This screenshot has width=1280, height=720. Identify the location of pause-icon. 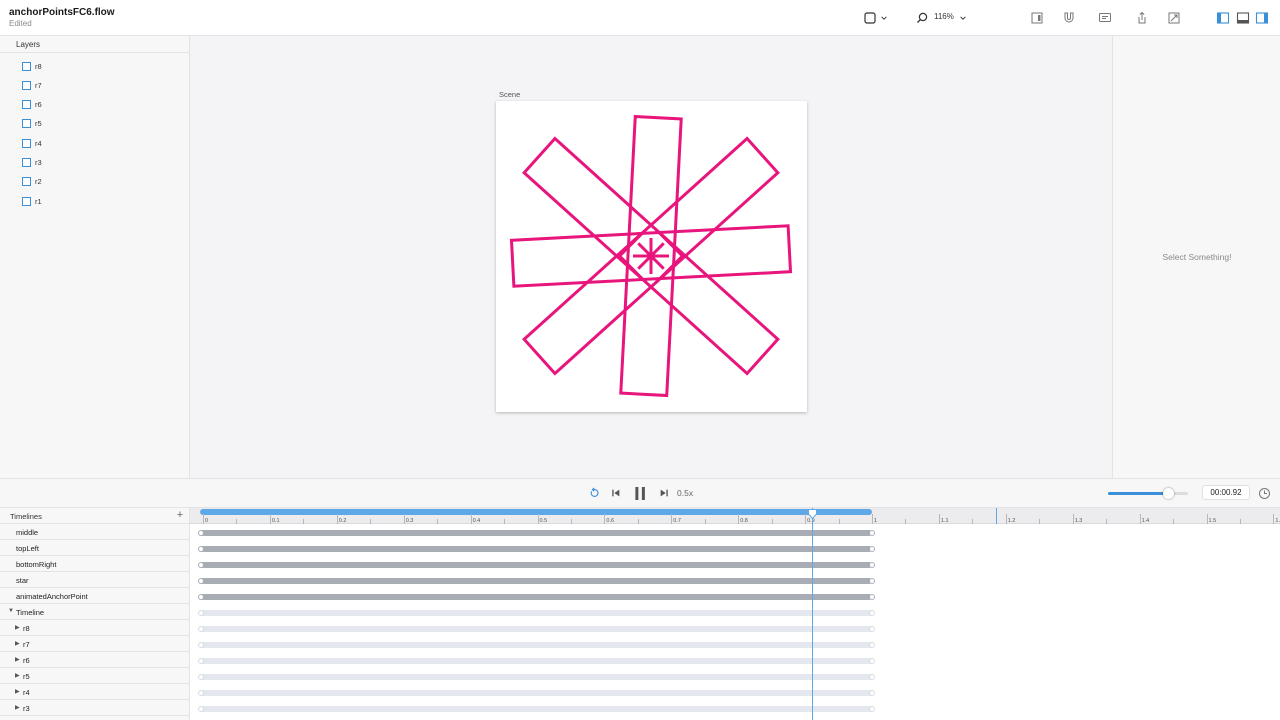
(640, 493).